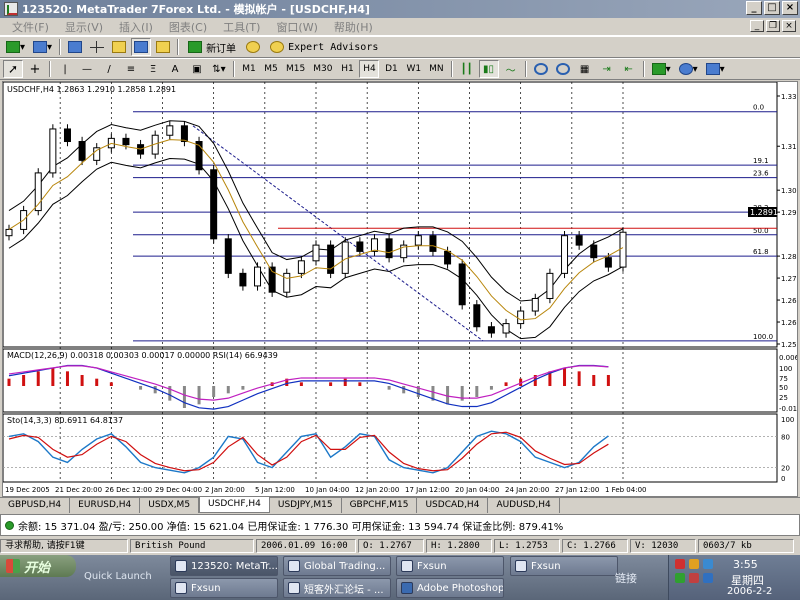  I want to click on close-button: ×, so click(790, 8).